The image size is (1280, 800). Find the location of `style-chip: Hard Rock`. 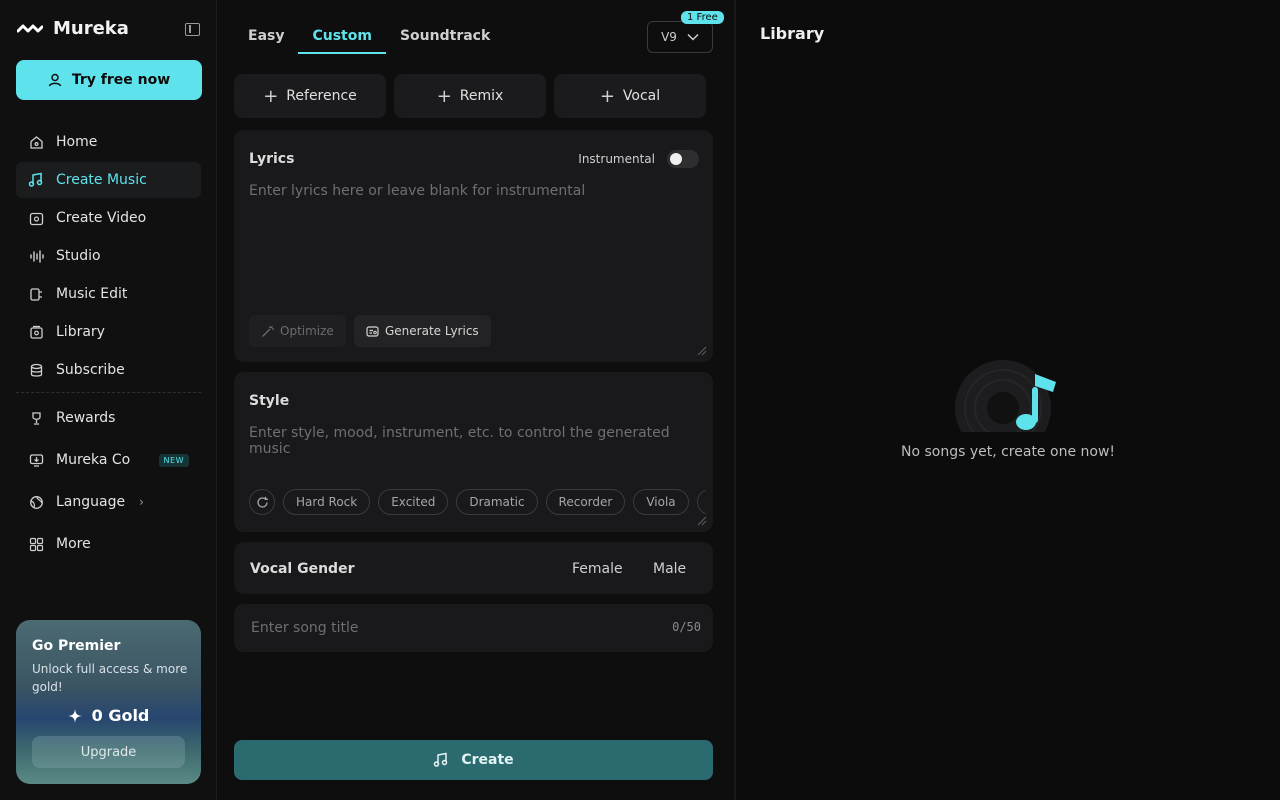

style-chip: Hard Rock is located at coordinates (327, 502).